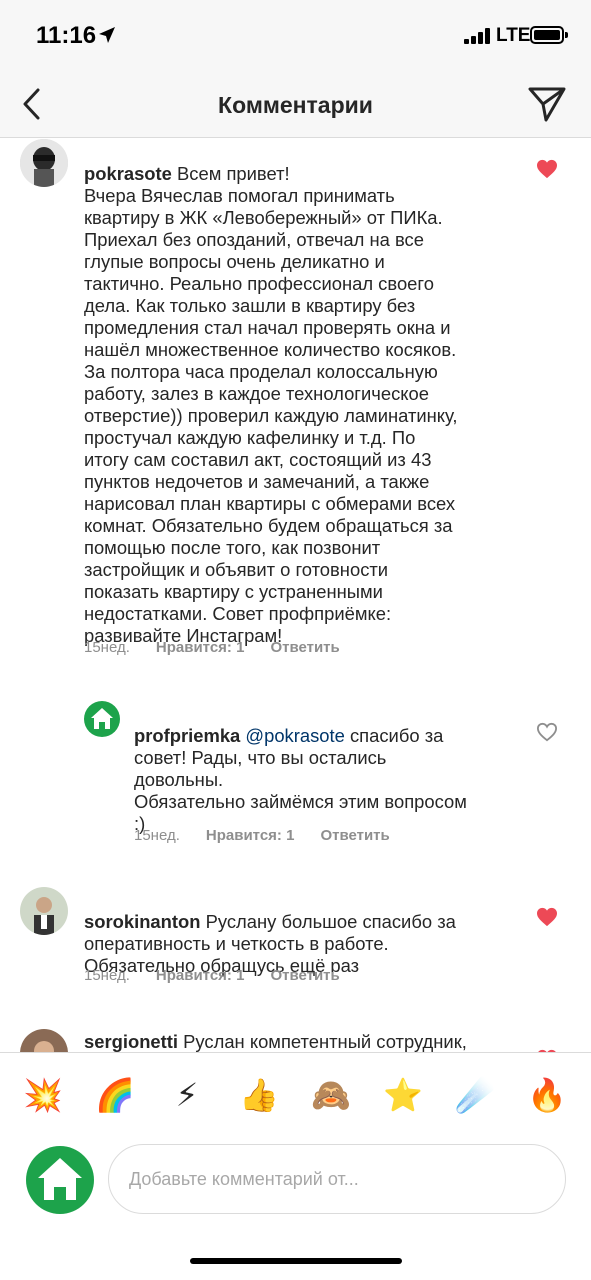 This screenshot has width=591, height=1280. What do you see at coordinates (295, 36) in the screenshot?
I see `status-bar: 11:16 LTE` at bounding box center [295, 36].